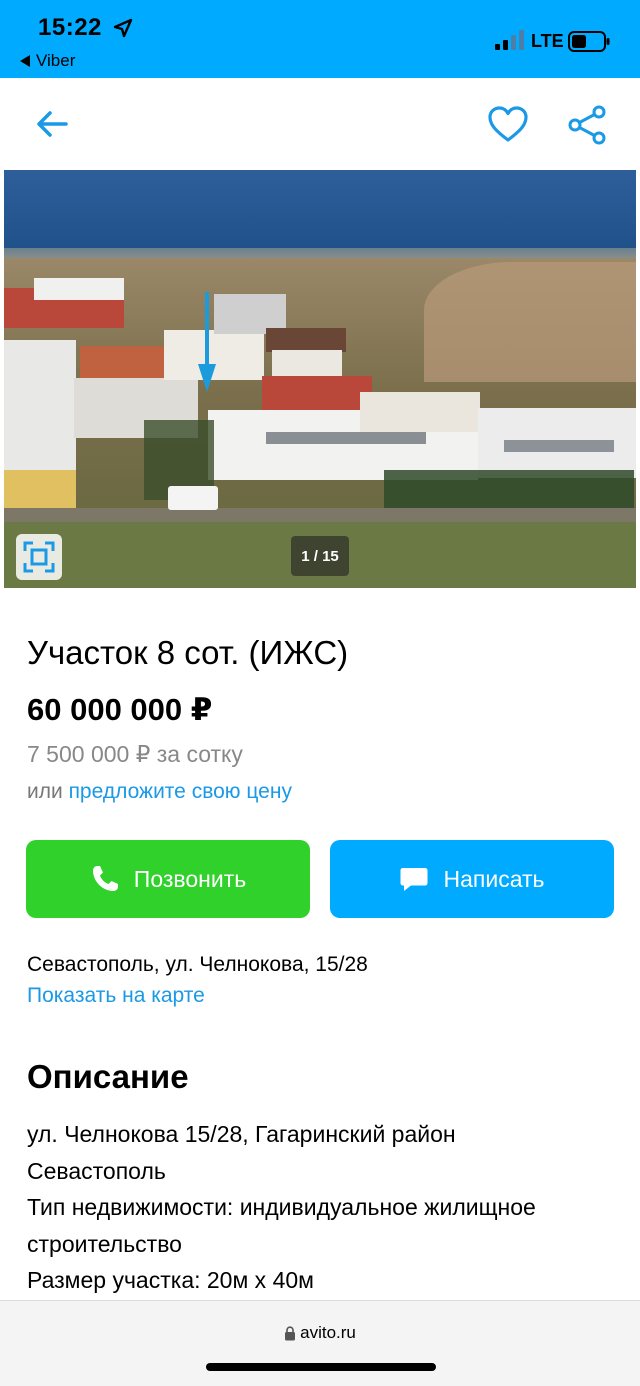 The width and height of the screenshot is (640, 1386). I want to click on listing-title: Участок 8 сот. (ИЖС), so click(188, 652).